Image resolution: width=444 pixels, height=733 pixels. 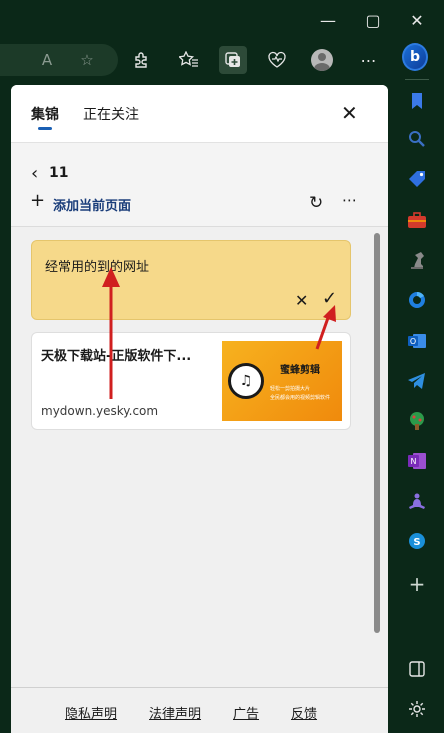 What do you see at coordinates (417, 21) in the screenshot?
I see `close-icon: ✕` at bounding box center [417, 21].